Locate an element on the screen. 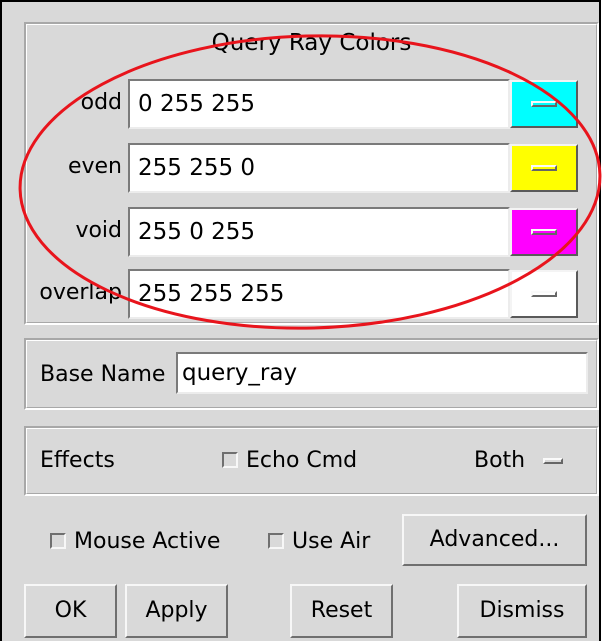  void-color-field: 255 0 255 is located at coordinates (319, 232).